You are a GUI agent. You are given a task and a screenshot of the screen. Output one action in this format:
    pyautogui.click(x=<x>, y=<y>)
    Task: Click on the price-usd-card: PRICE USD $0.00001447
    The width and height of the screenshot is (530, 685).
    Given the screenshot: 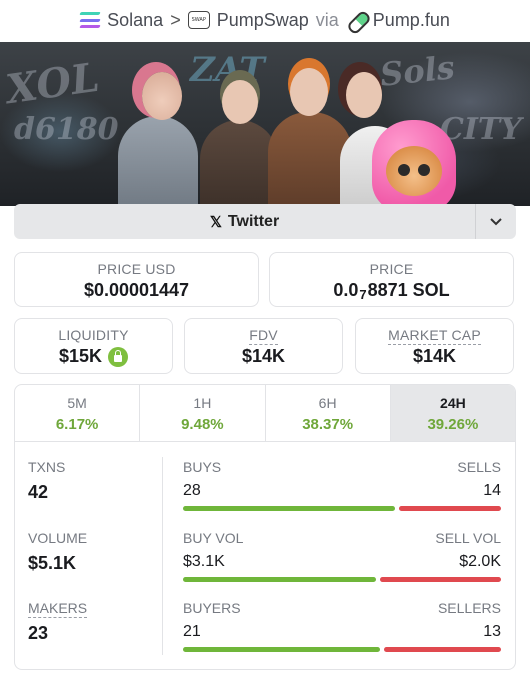 What is the action you would take?
    pyautogui.click(x=136, y=279)
    